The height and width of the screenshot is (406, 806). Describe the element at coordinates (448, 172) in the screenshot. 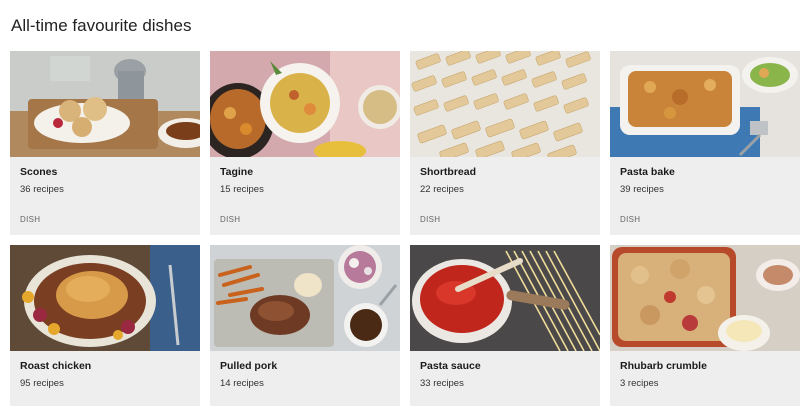

I see `card-title: Shortbread` at that location.